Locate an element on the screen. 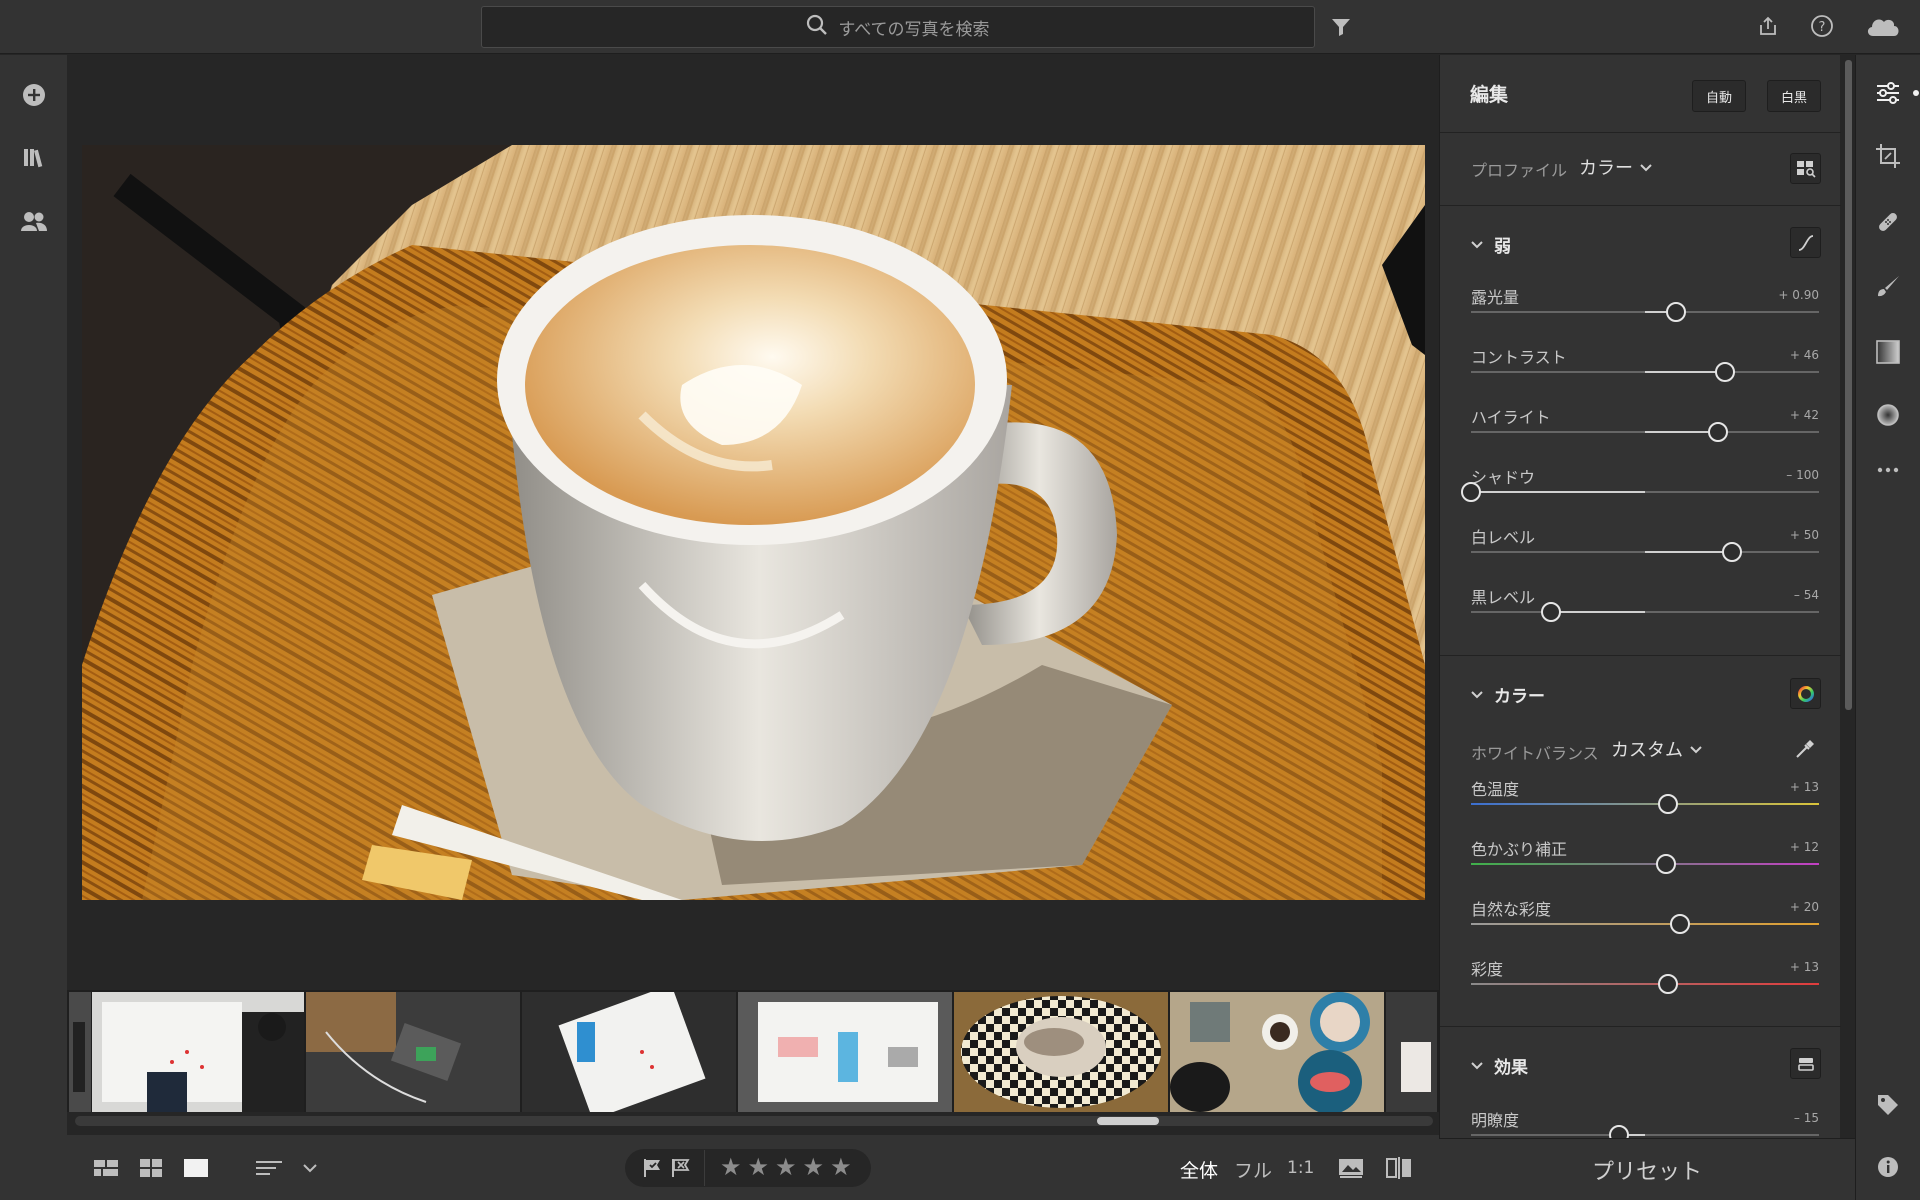 Image resolution: width=1920 pixels, height=1200 pixels. info-icon is located at coordinates (1888, 1167).